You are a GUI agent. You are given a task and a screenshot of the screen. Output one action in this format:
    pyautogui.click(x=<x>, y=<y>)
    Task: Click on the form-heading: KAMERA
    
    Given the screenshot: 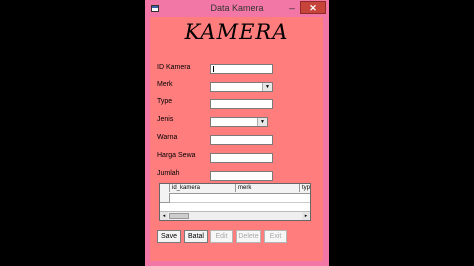 What is the action you would take?
    pyautogui.click(x=236, y=32)
    